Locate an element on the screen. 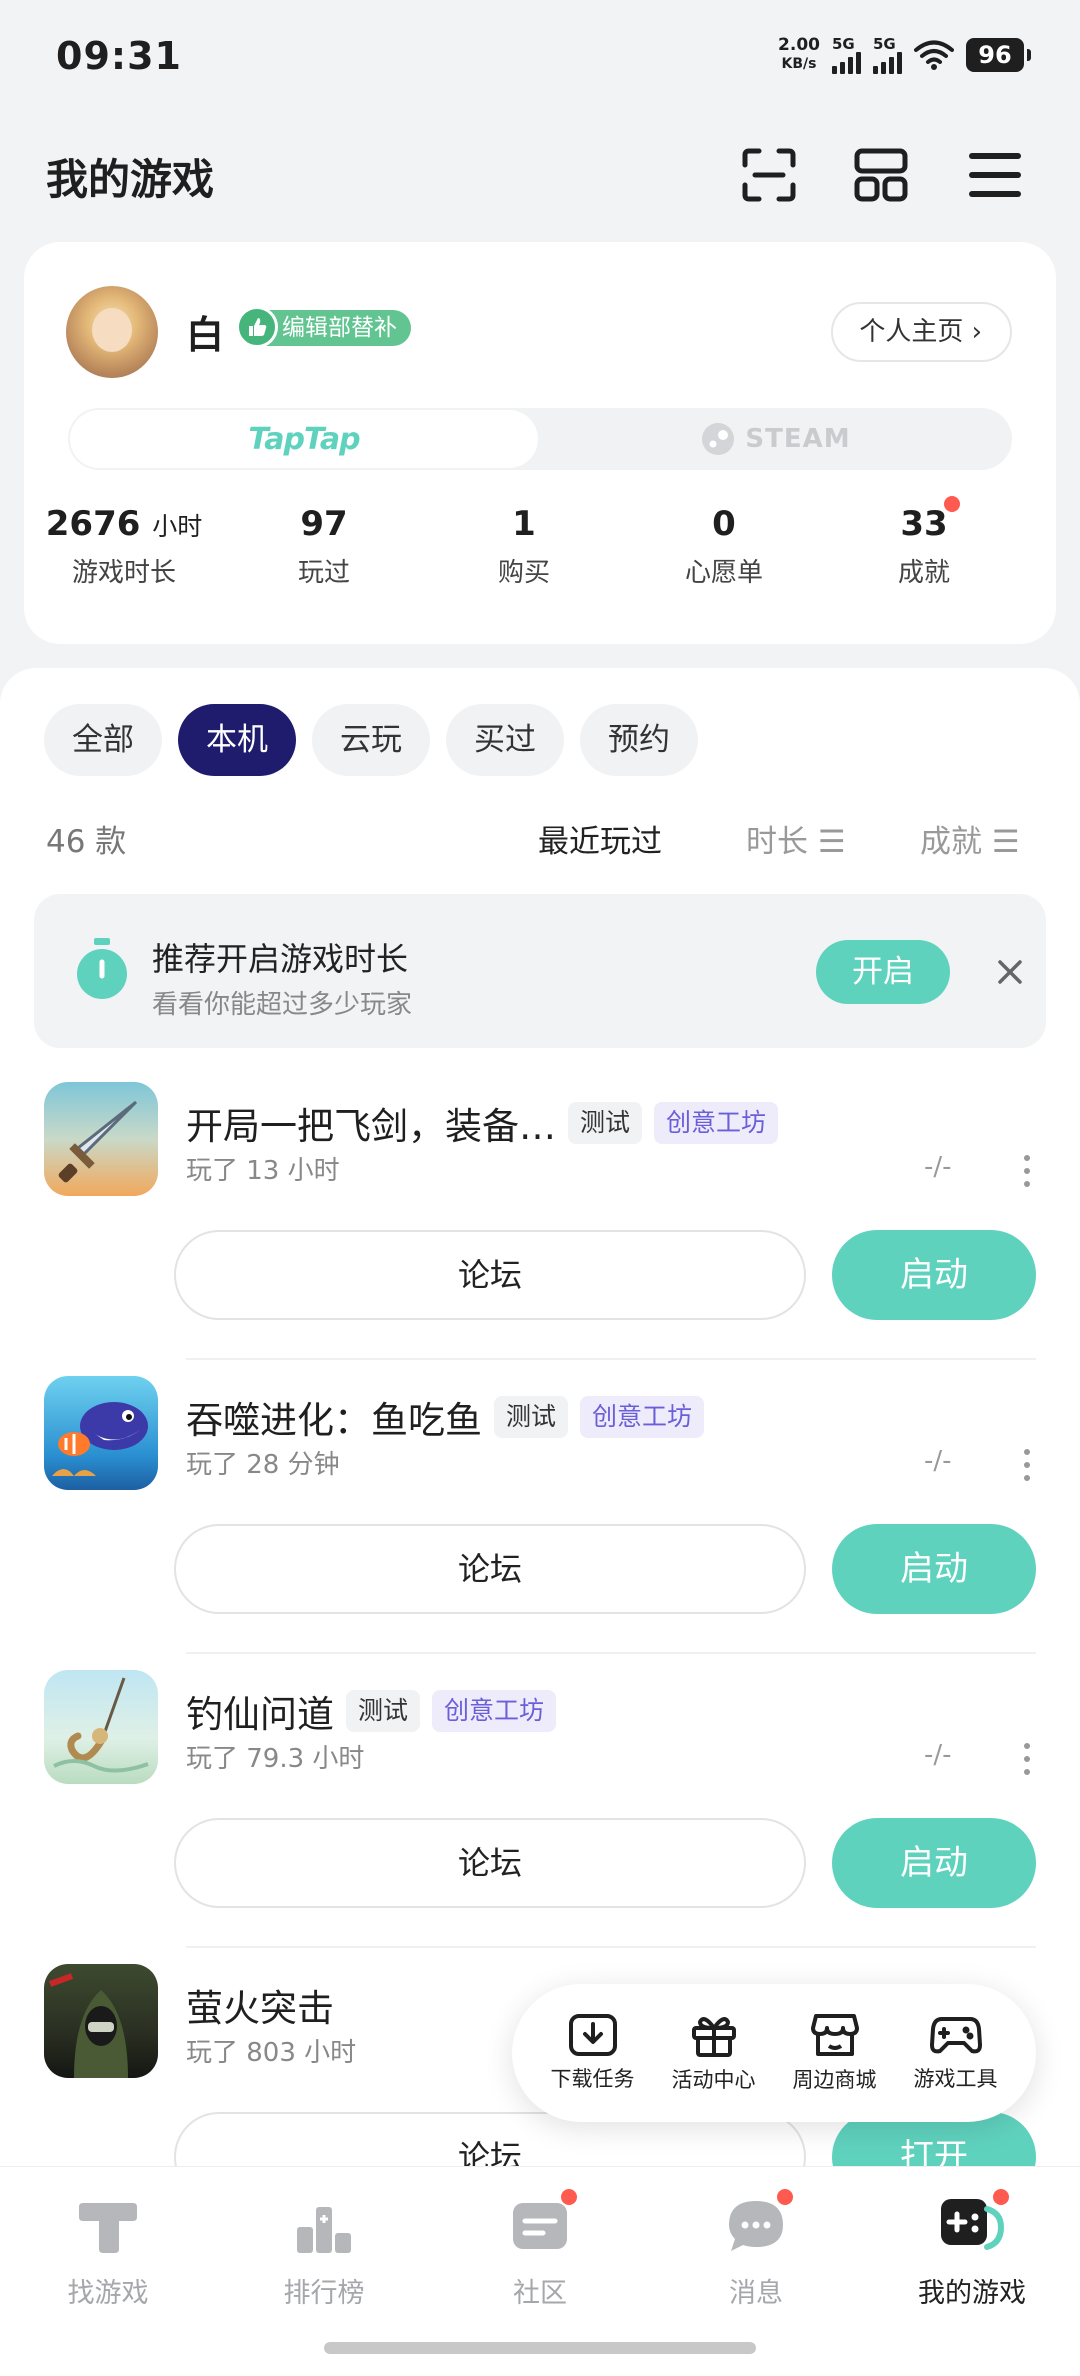 This screenshot has height=2376, width=1080. my-games-notify-dot is located at coordinates (1001, 2197).